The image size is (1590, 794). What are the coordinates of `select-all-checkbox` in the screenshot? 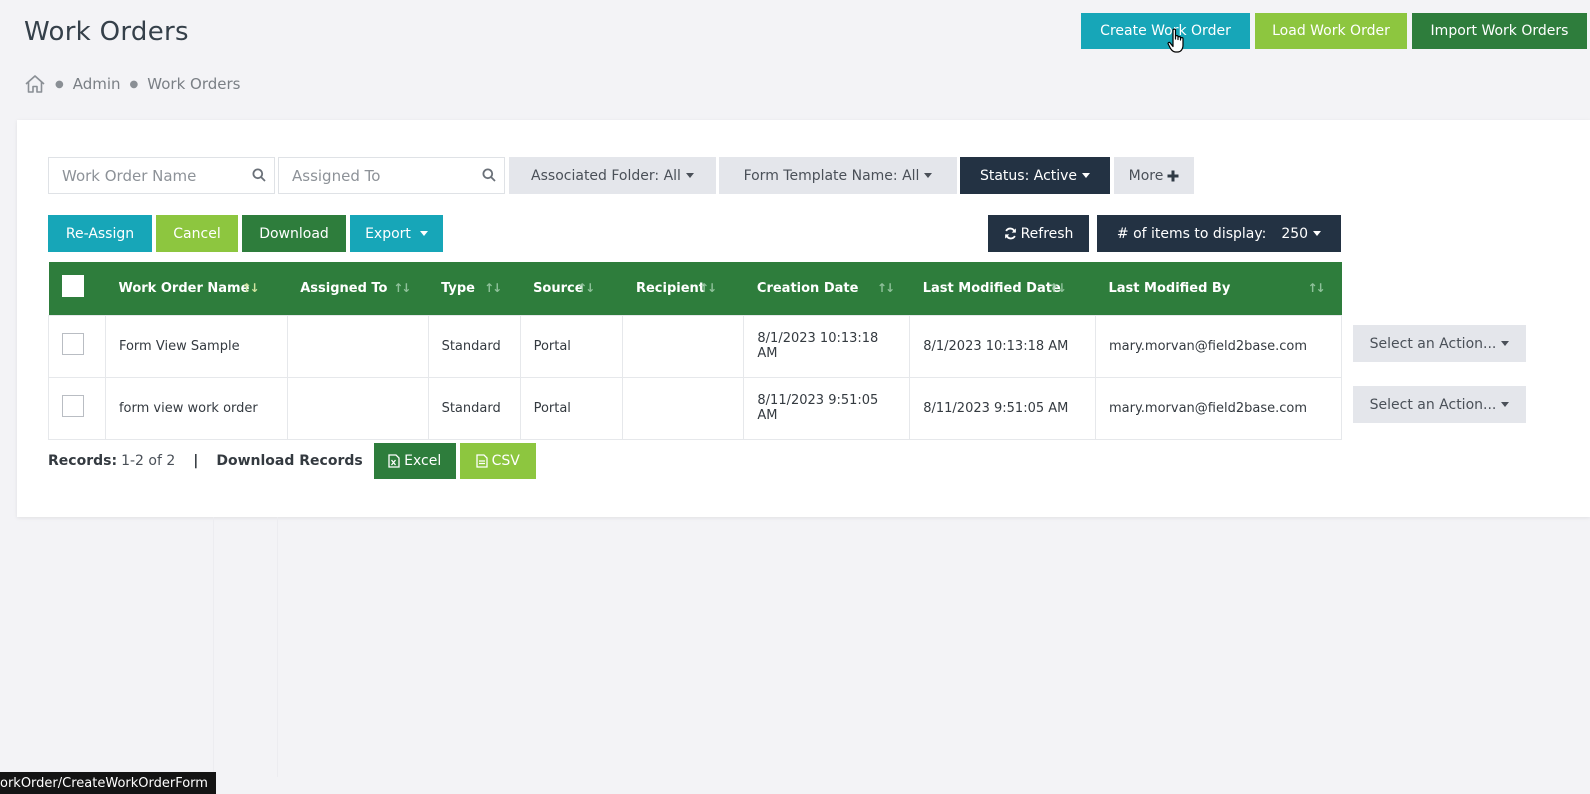 It's located at (72, 286).